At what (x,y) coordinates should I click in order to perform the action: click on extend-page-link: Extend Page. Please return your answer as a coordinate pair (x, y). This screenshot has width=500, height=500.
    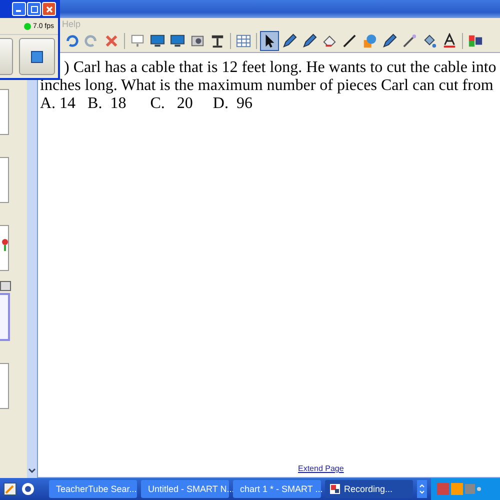
    Looking at the image, I should click on (321, 468).